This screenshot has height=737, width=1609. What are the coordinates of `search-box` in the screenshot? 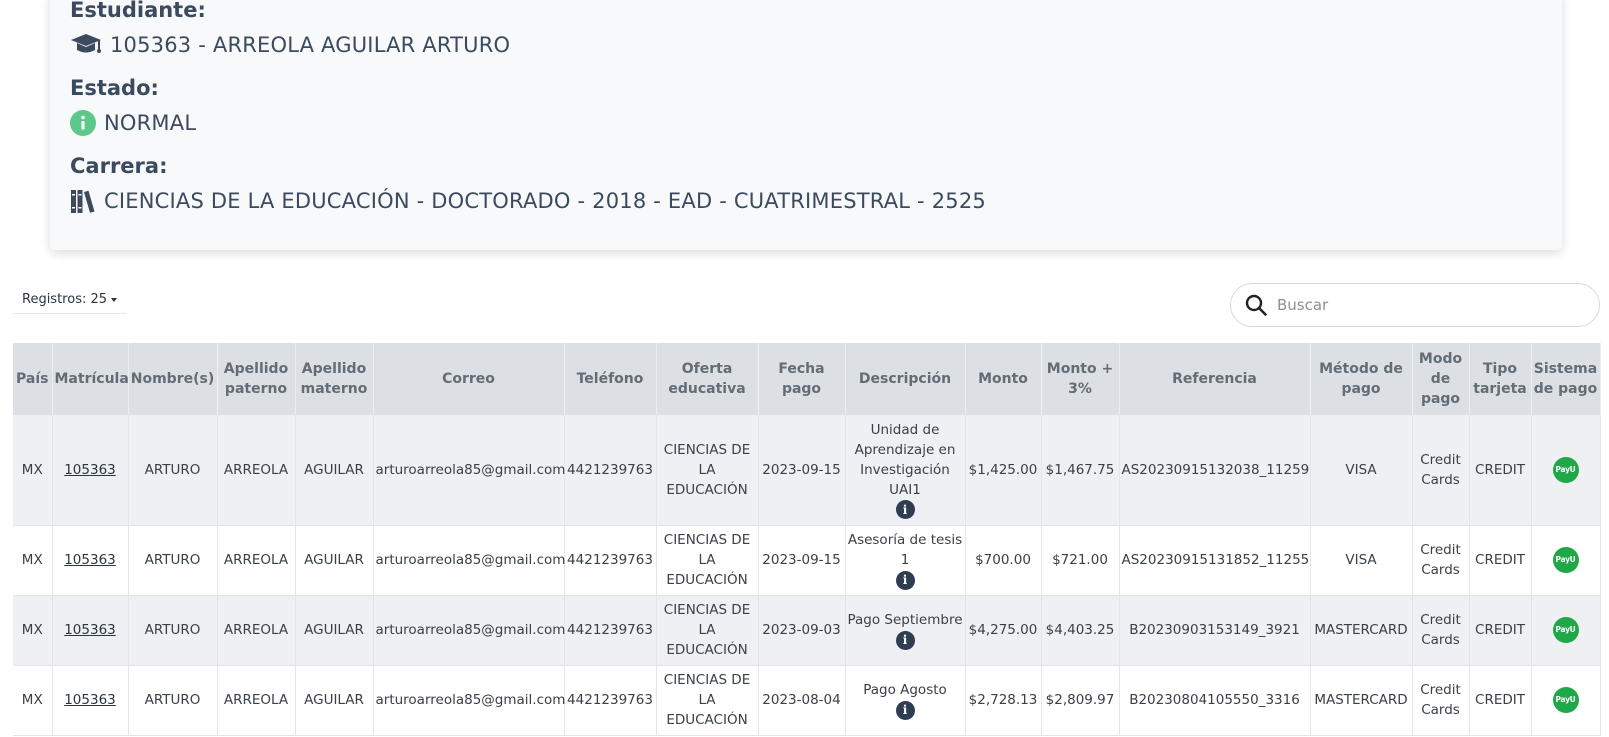 It's located at (1415, 305).